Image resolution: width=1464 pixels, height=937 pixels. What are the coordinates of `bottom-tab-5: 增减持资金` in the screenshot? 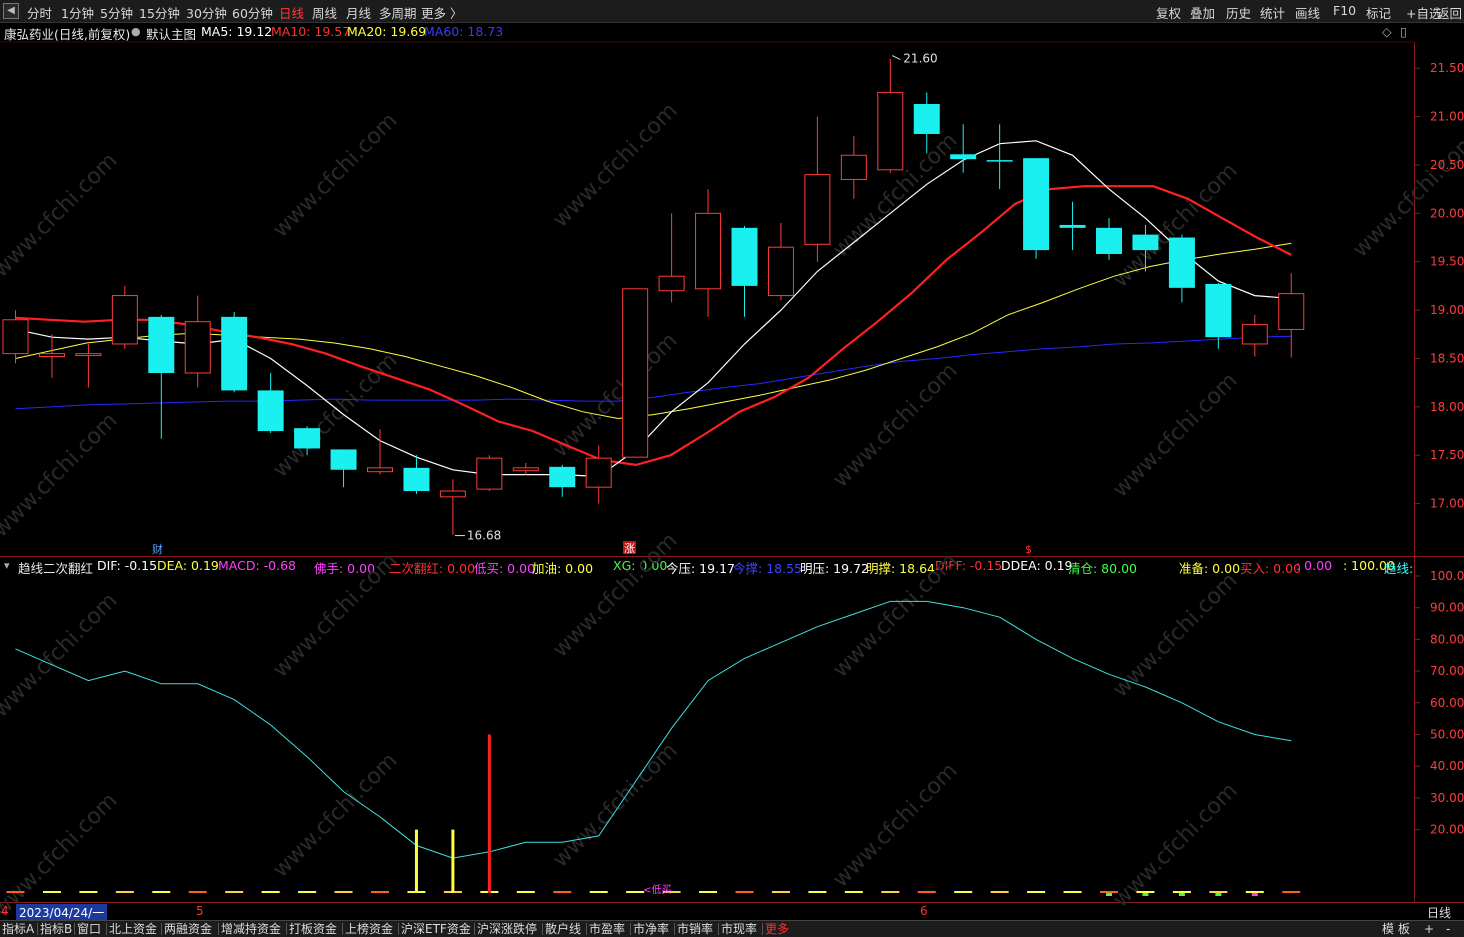 It's located at (251, 929).